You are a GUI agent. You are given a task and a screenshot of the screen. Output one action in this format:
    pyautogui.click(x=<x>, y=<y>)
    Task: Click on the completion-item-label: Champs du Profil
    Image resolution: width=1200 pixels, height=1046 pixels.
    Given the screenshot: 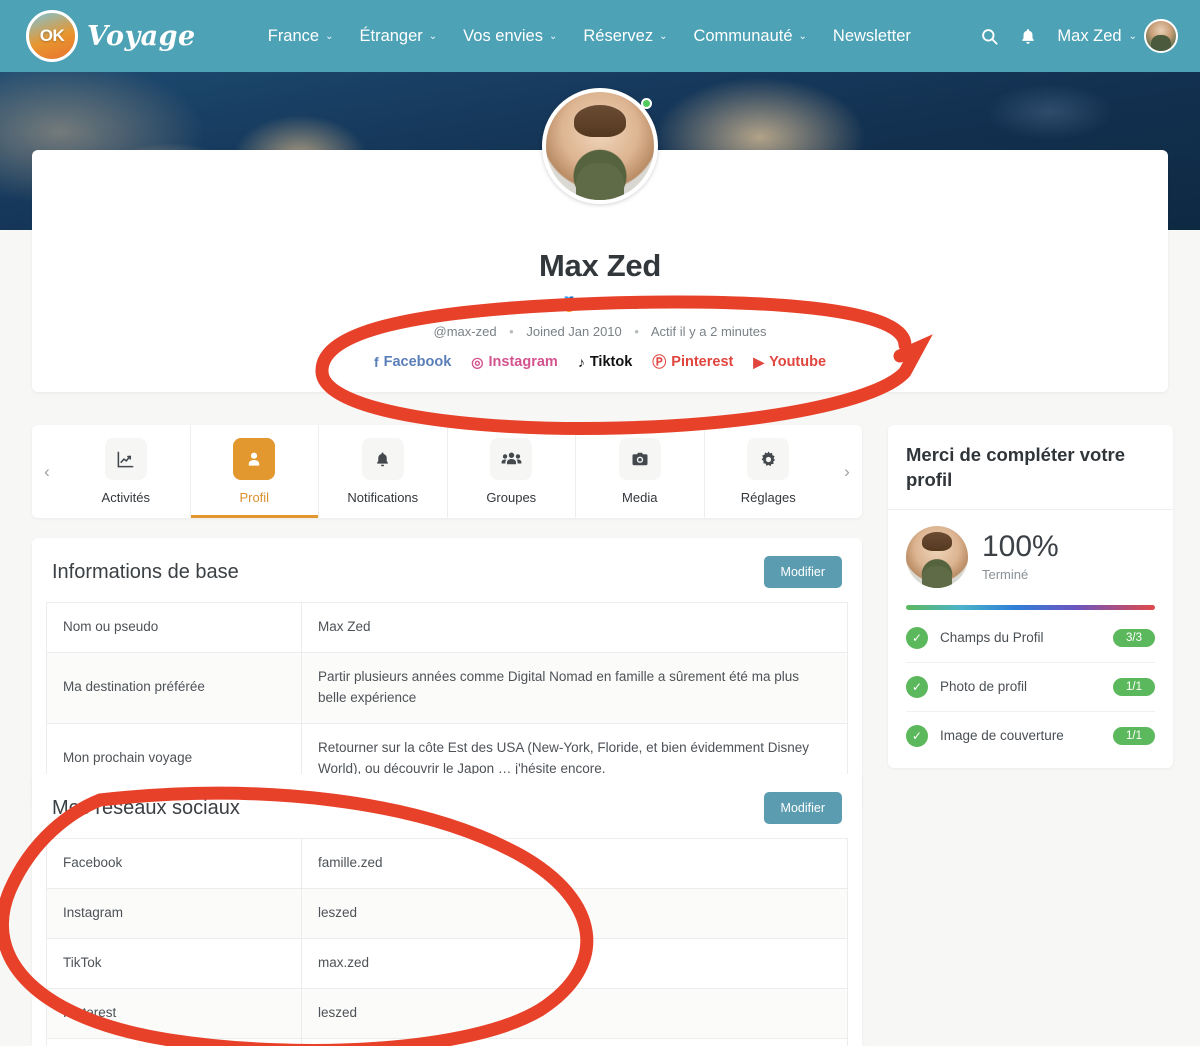 What is the action you would take?
    pyautogui.click(x=992, y=638)
    